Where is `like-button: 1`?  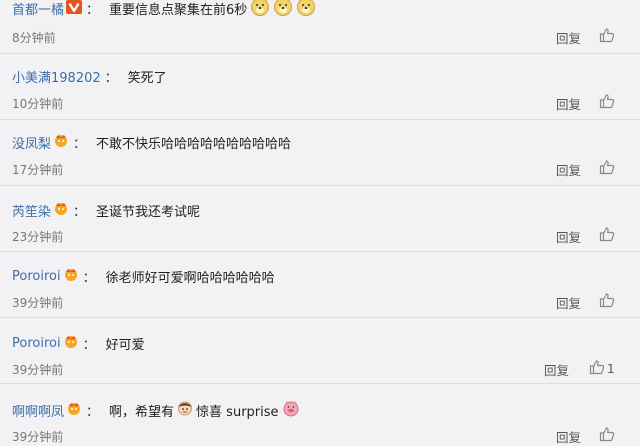
like-button: 1 is located at coordinates (602, 369).